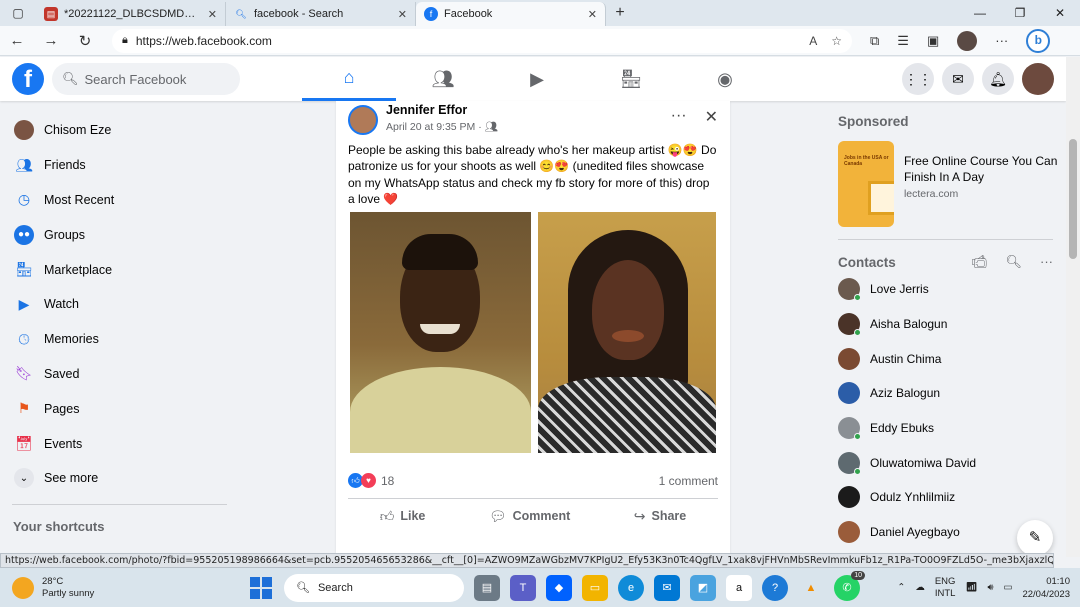 The height and width of the screenshot is (607, 1080). Describe the element at coordinates (1060, 13) in the screenshot. I see `close-window-icon: ✕` at that location.